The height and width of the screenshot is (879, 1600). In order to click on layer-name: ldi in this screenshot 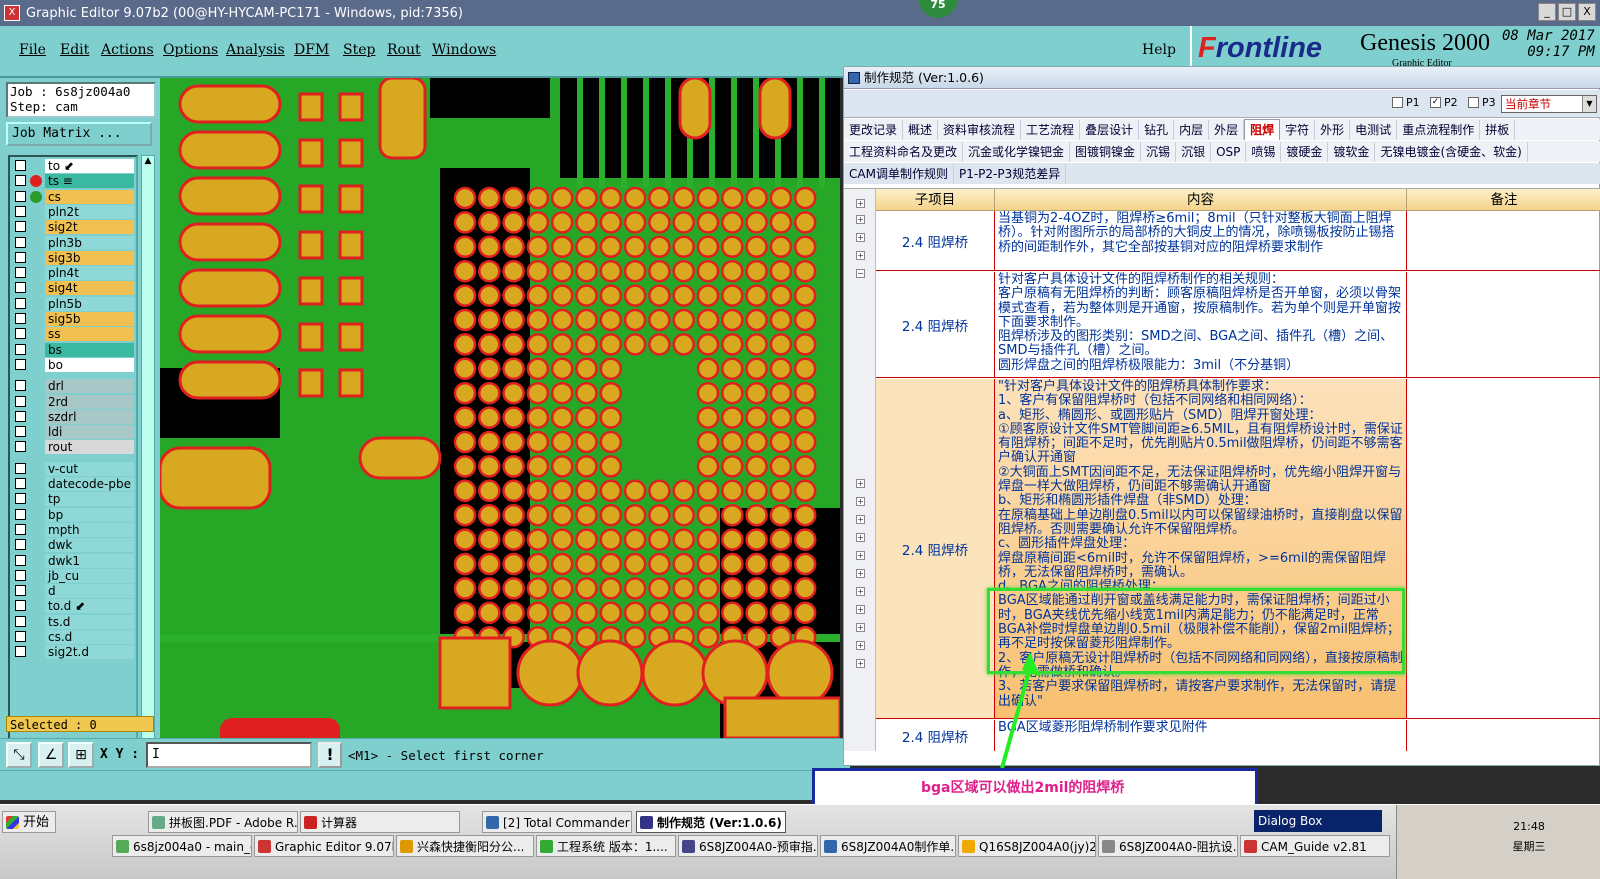, I will do `click(89, 432)`.